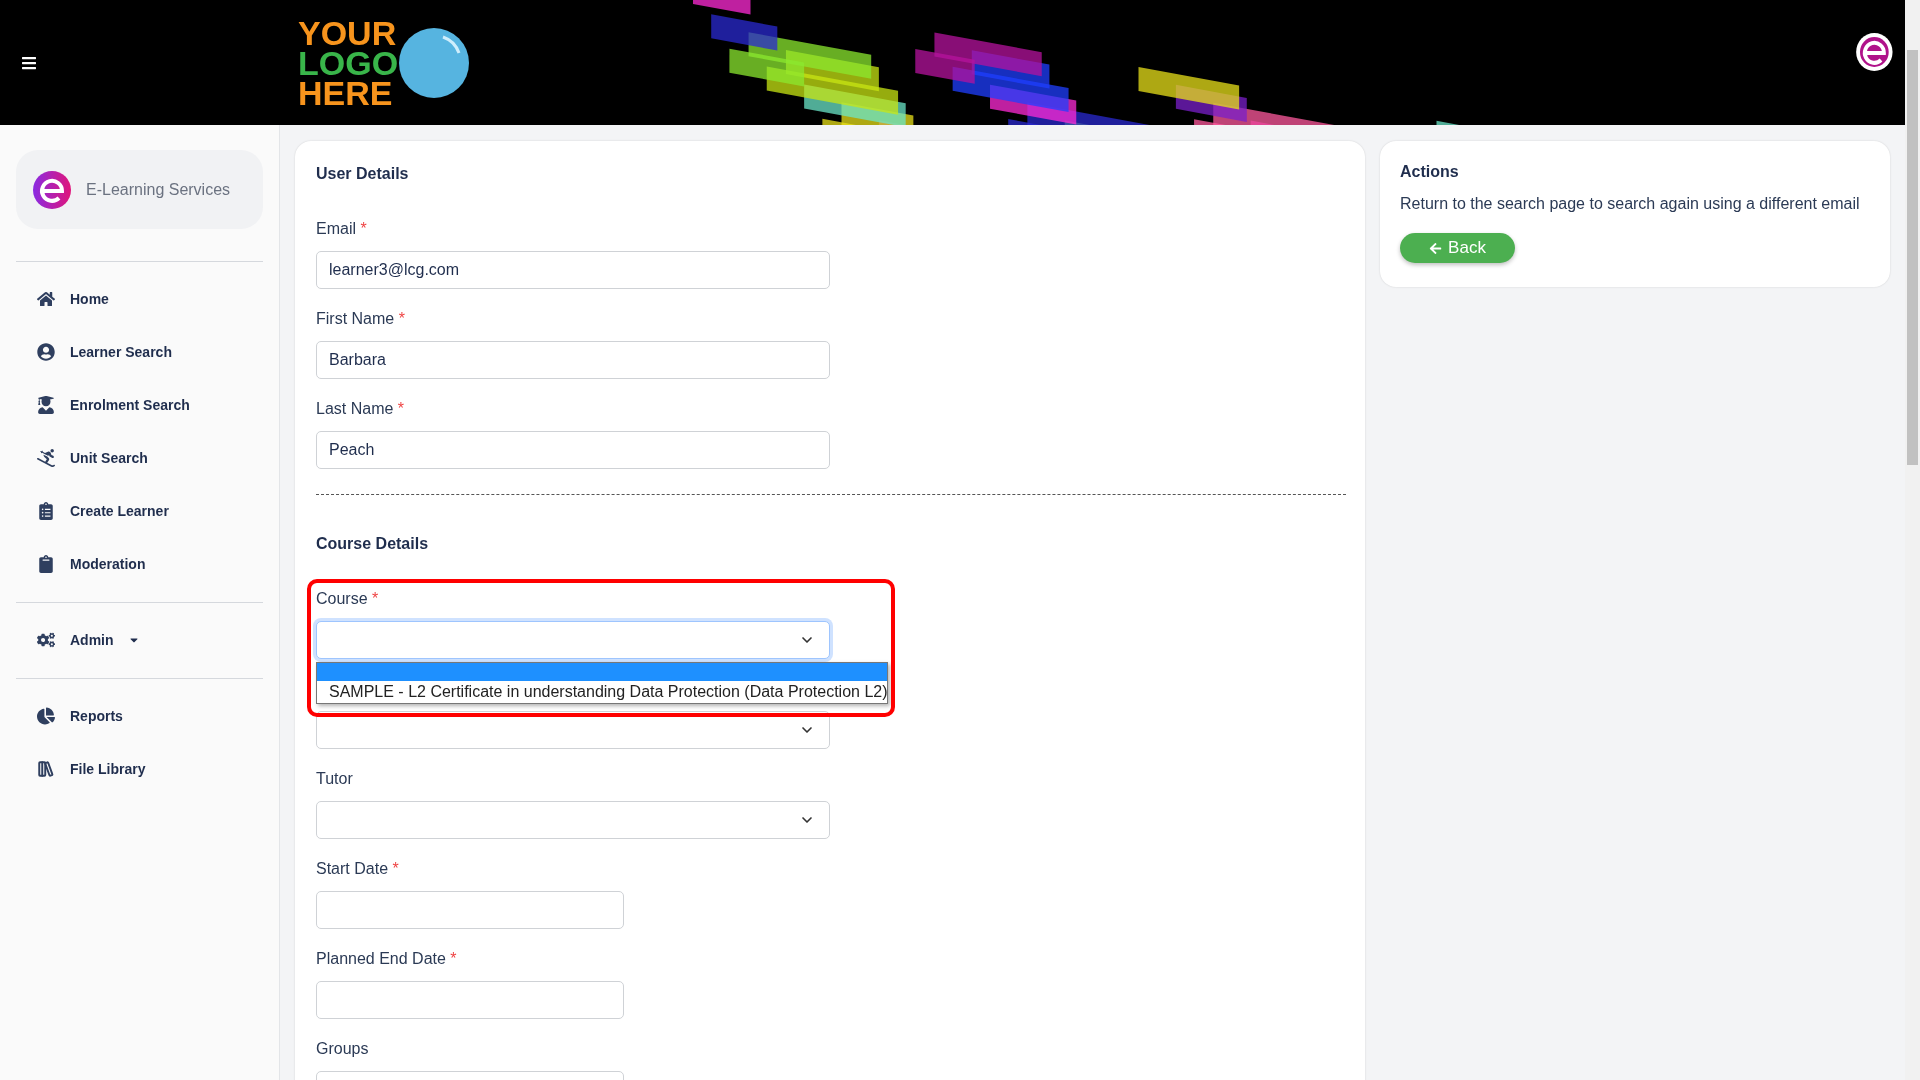  What do you see at coordinates (602, 692) in the screenshot?
I see `dropdown-option: SAMPLE - L2 Certificate in understanding Data Protection (Data Protection L2)` at bounding box center [602, 692].